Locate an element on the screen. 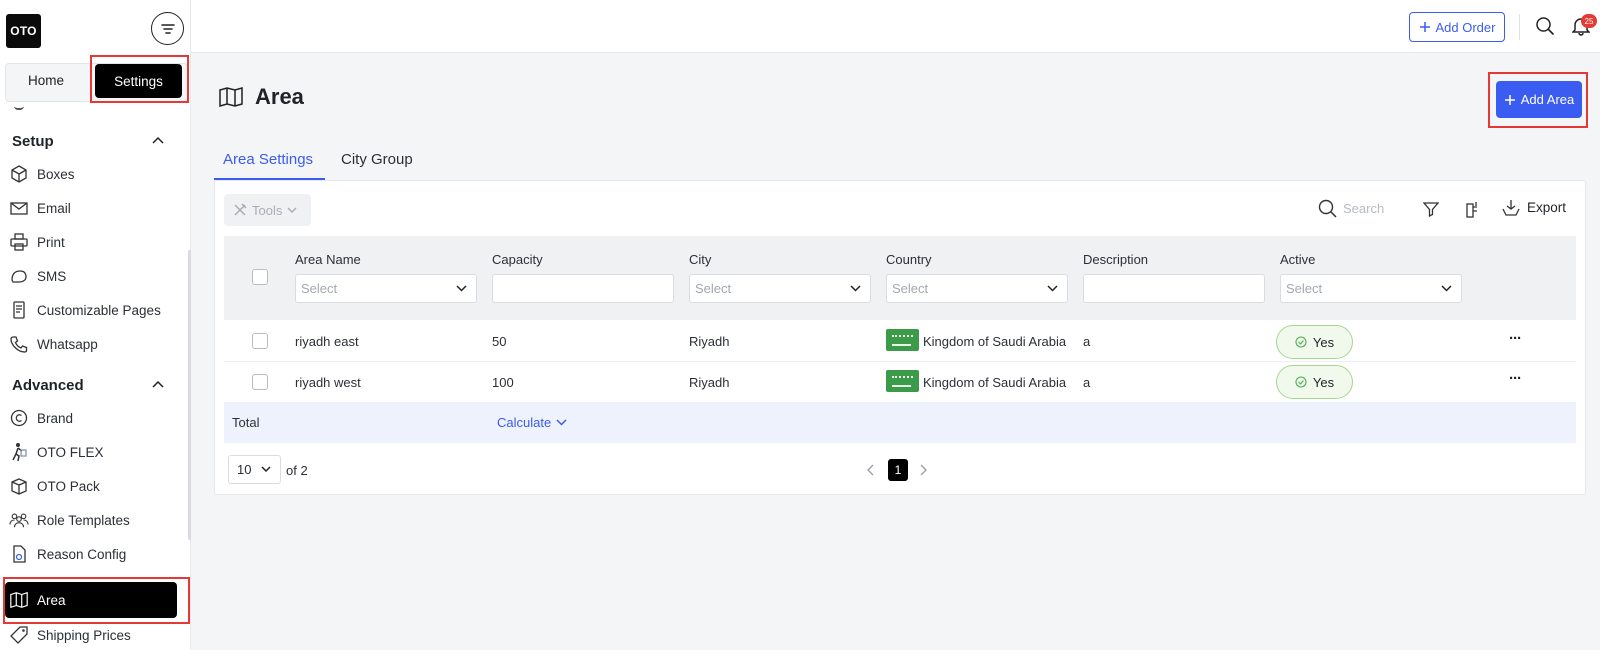 This screenshot has width=1600, height=650. description-filter-input is located at coordinates (1174, 288).